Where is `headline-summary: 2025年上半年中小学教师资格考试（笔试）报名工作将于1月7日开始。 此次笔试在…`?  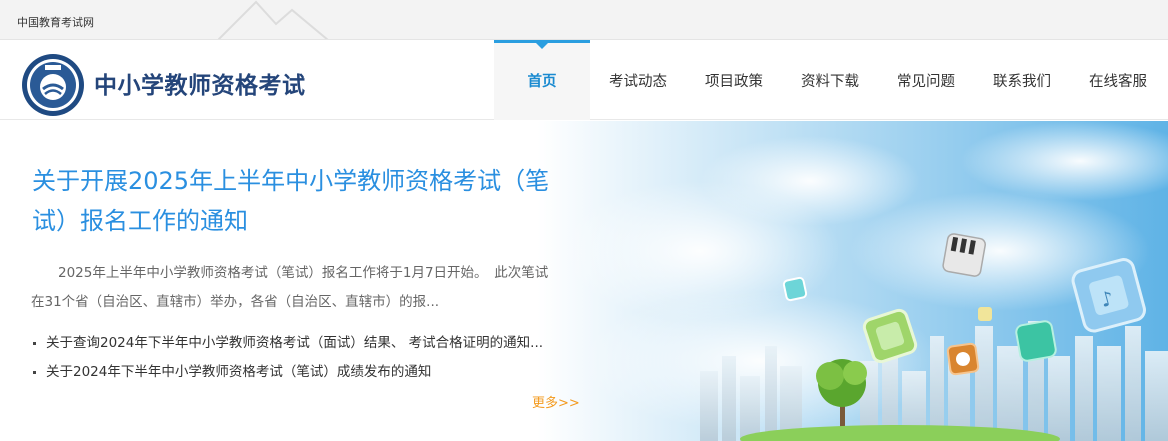
headline-summary: 2025年上半年中小学教师资格考试（笔试）报名工作将于1月7日开始。 此次笔试在… is located at coordinates (290, 287).